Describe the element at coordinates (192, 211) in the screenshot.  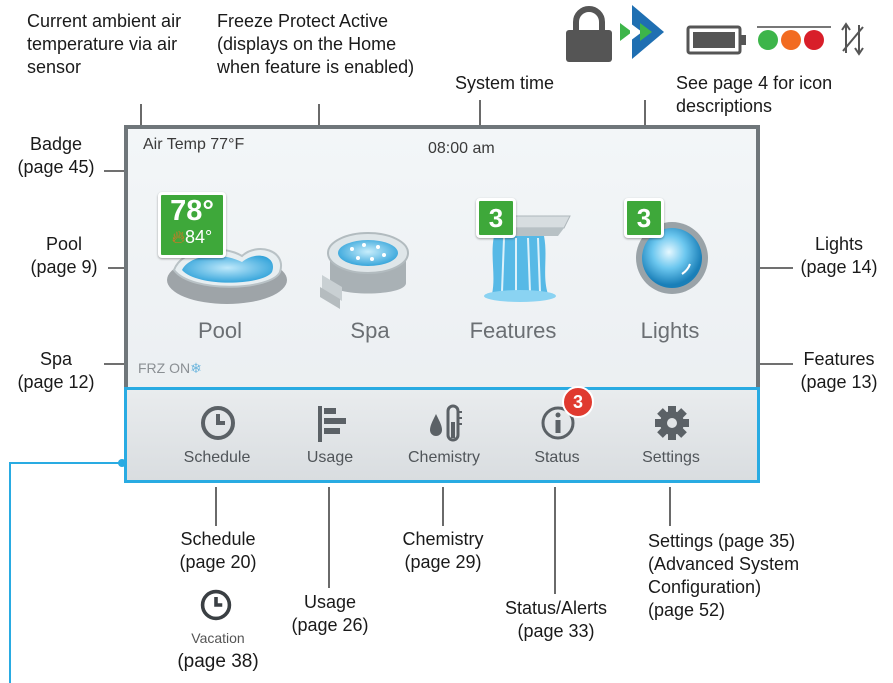
I see `pool-temp: 78°` at that location.